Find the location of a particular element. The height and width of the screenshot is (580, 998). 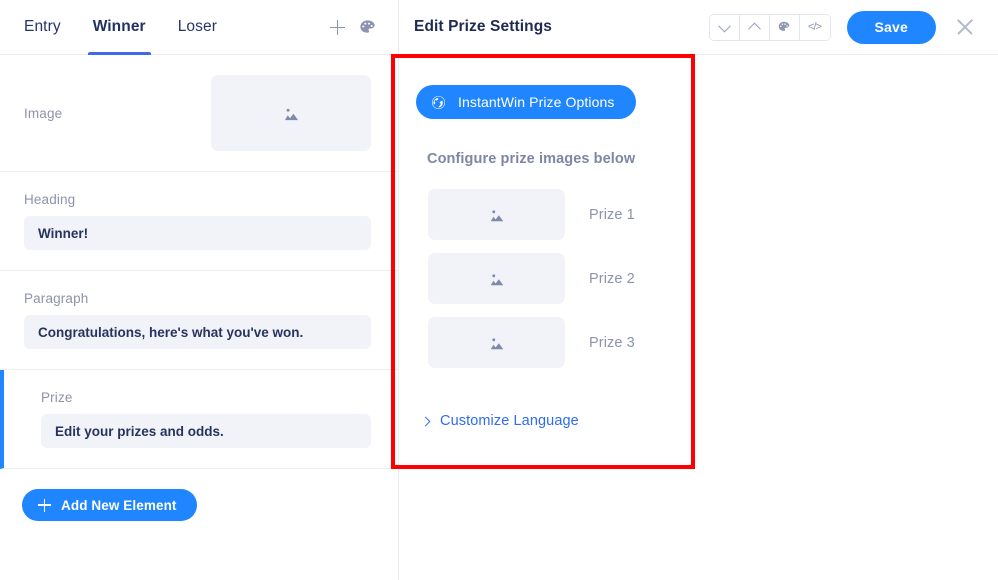

code-icon: </> is located at coordinates (815, 27).